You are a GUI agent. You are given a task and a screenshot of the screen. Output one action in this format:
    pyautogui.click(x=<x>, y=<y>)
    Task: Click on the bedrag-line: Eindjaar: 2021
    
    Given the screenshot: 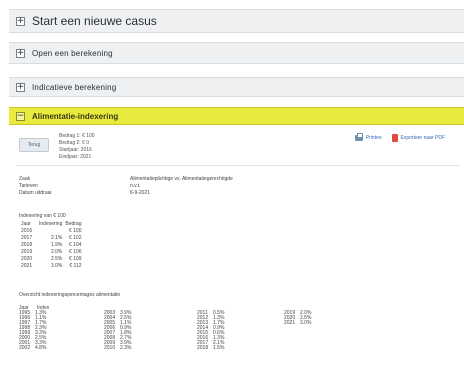 What is the action you would take?
    pyautogui.click(x=75, y=157)
    